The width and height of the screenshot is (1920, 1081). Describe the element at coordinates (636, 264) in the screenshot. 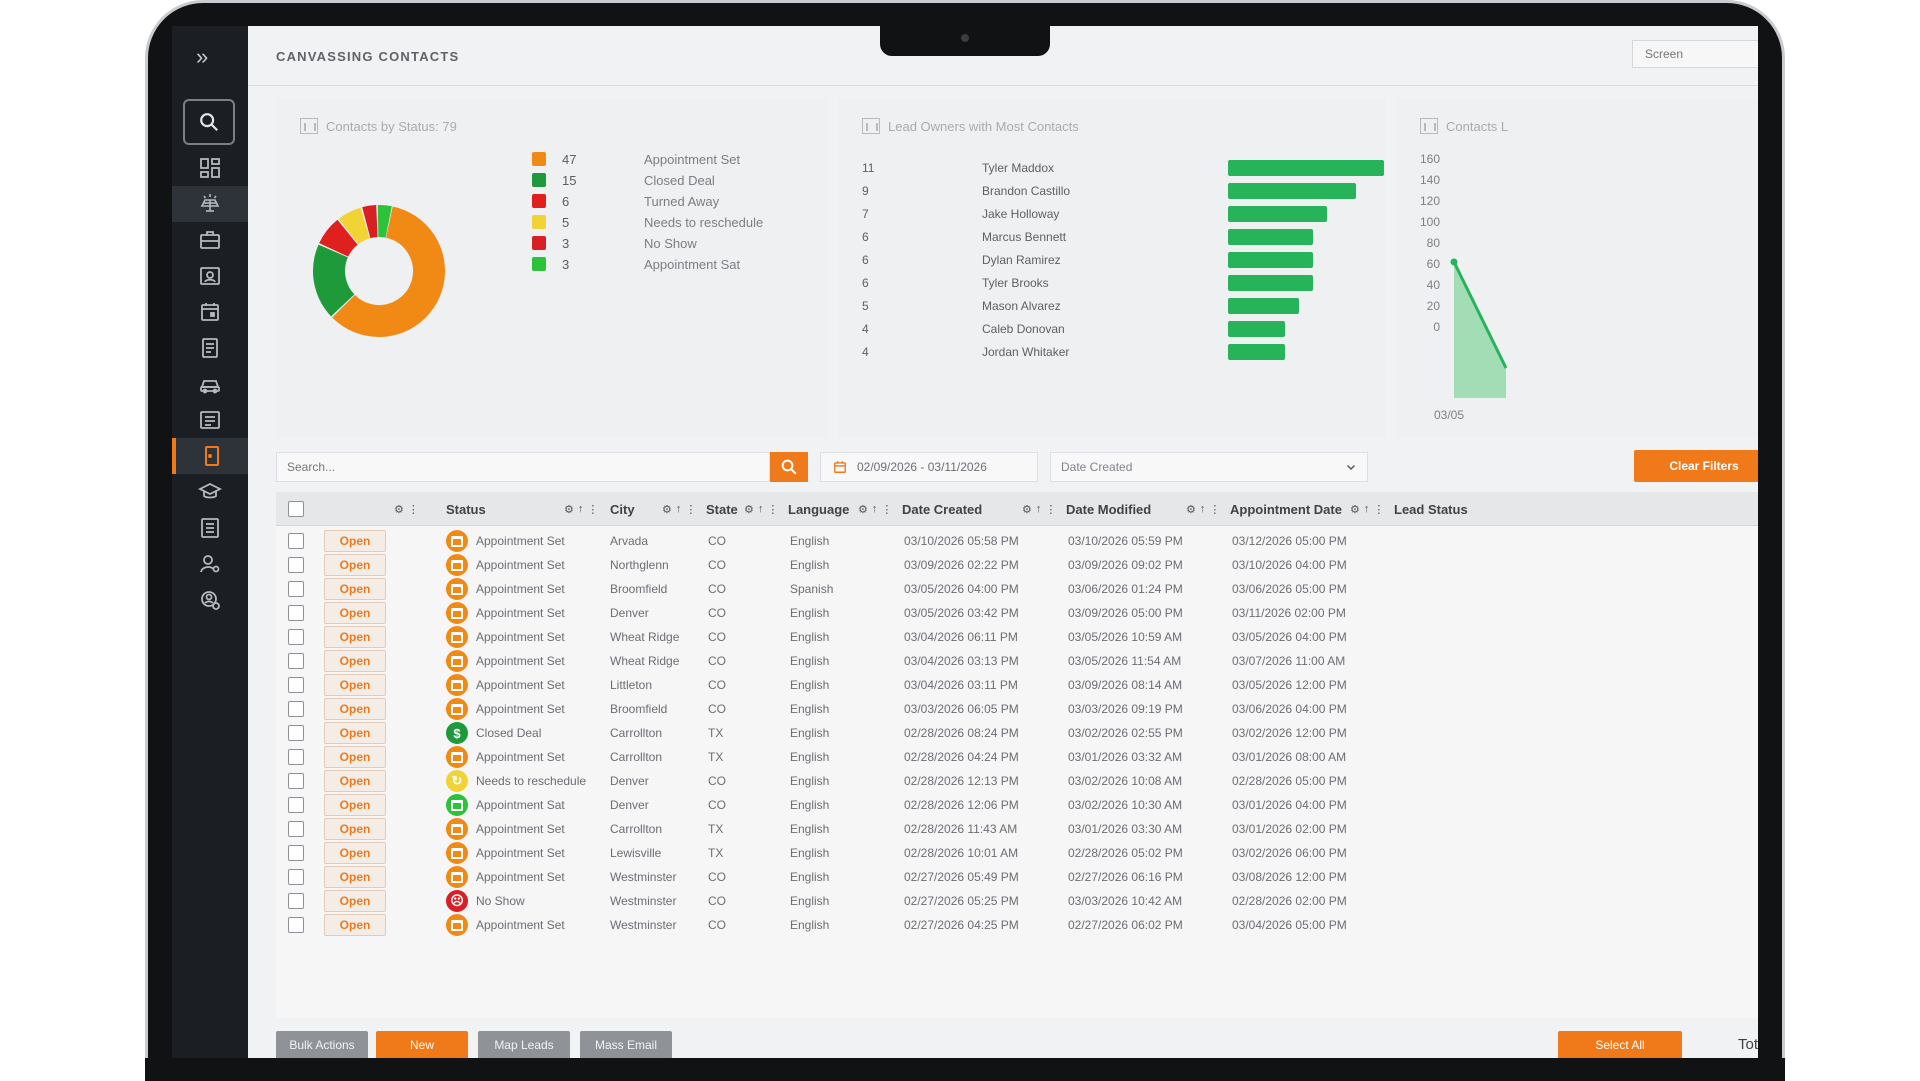

I see `legend-item: 3 Appointment Sat` at that location.